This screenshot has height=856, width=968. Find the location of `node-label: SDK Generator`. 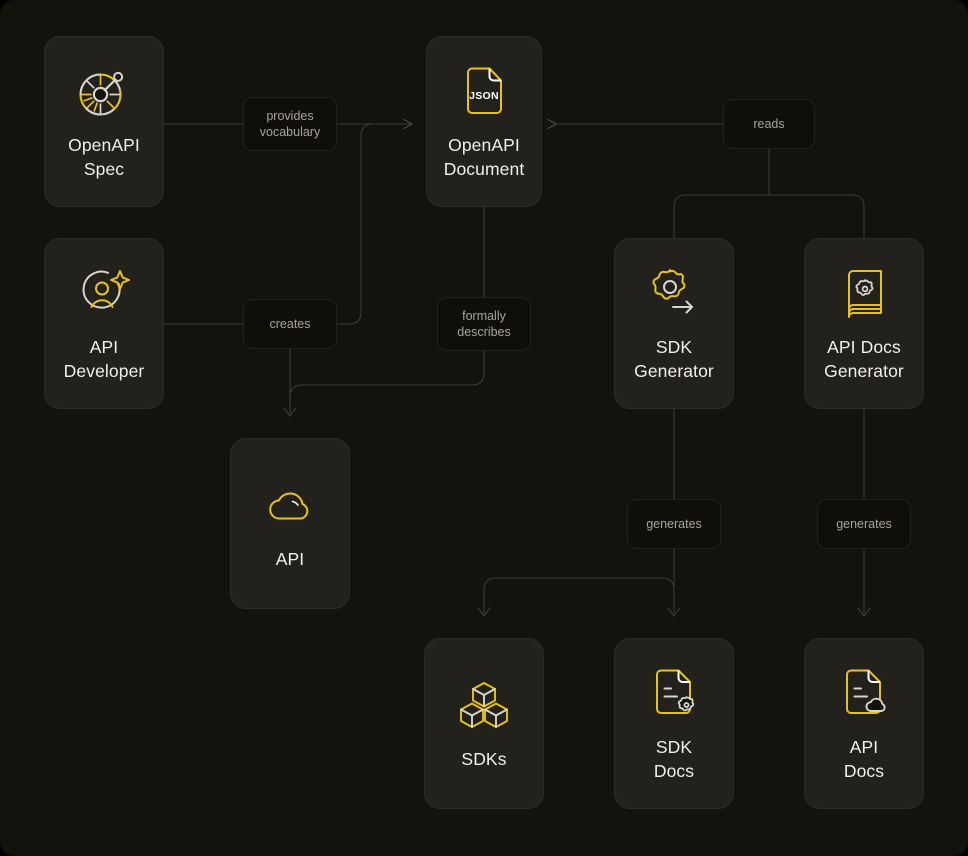

node-label: SDK Generator is located at coordinates (674, 358).